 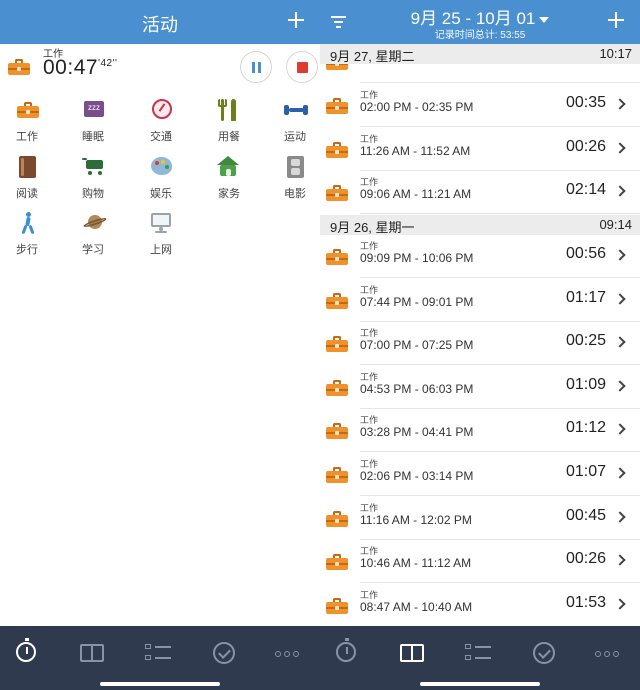 I want to click on list-item: 工作 11:26 AM - 11:52 AM 00:26, so click(x=480, y=149).